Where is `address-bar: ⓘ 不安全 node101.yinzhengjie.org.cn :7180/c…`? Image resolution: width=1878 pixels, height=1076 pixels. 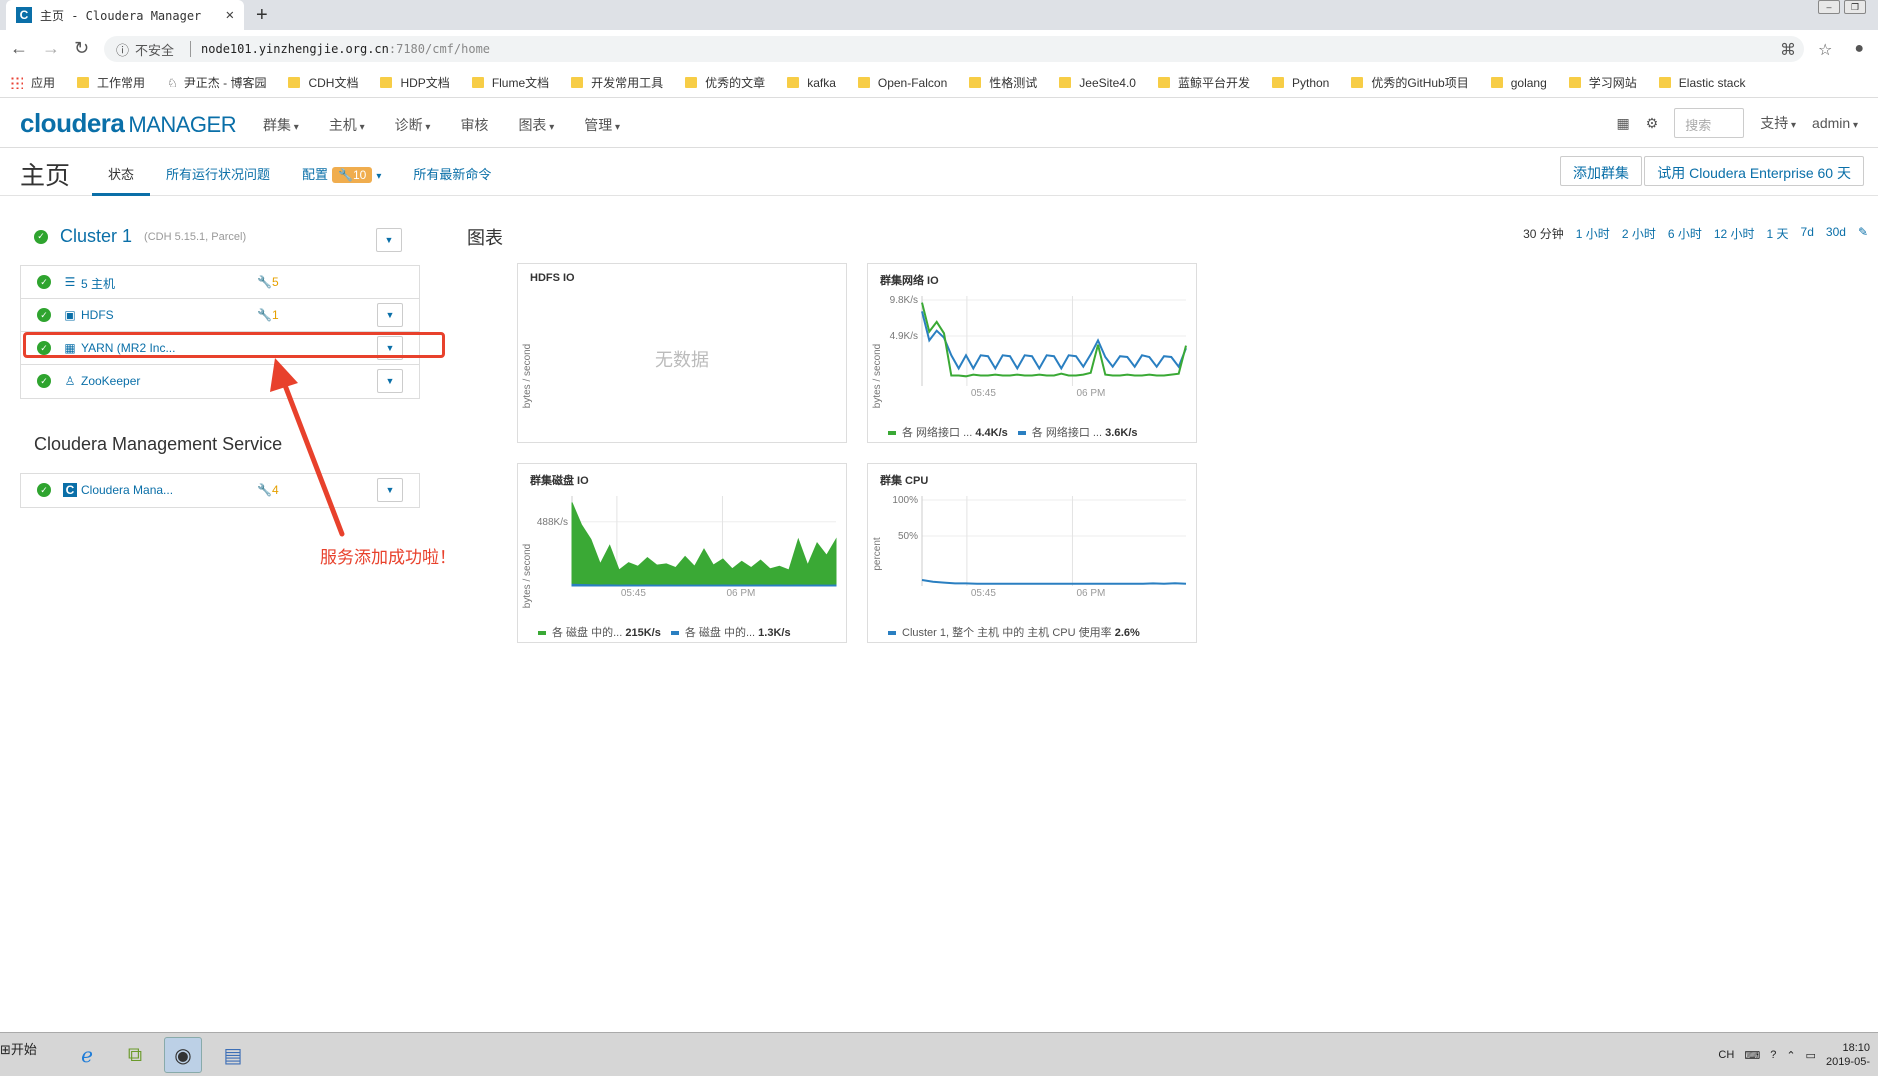
address-bar: ⓘ 不安全 node101.yinzhengjie.org.cn :7180/c… is located at coordinates (954, 49).